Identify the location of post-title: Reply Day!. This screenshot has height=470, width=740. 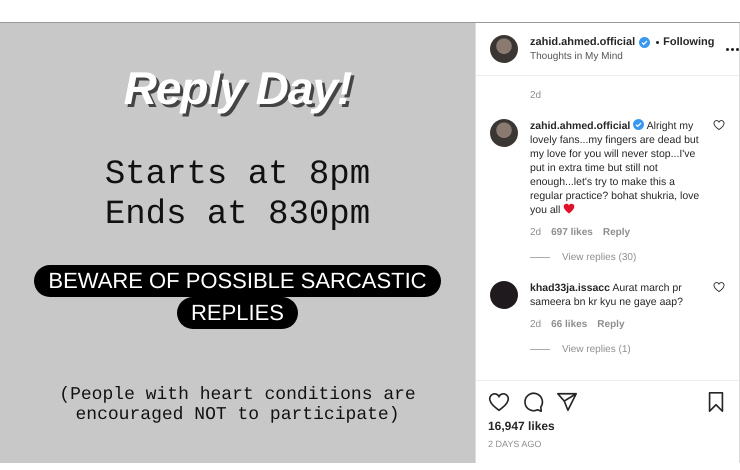
(238, 88).